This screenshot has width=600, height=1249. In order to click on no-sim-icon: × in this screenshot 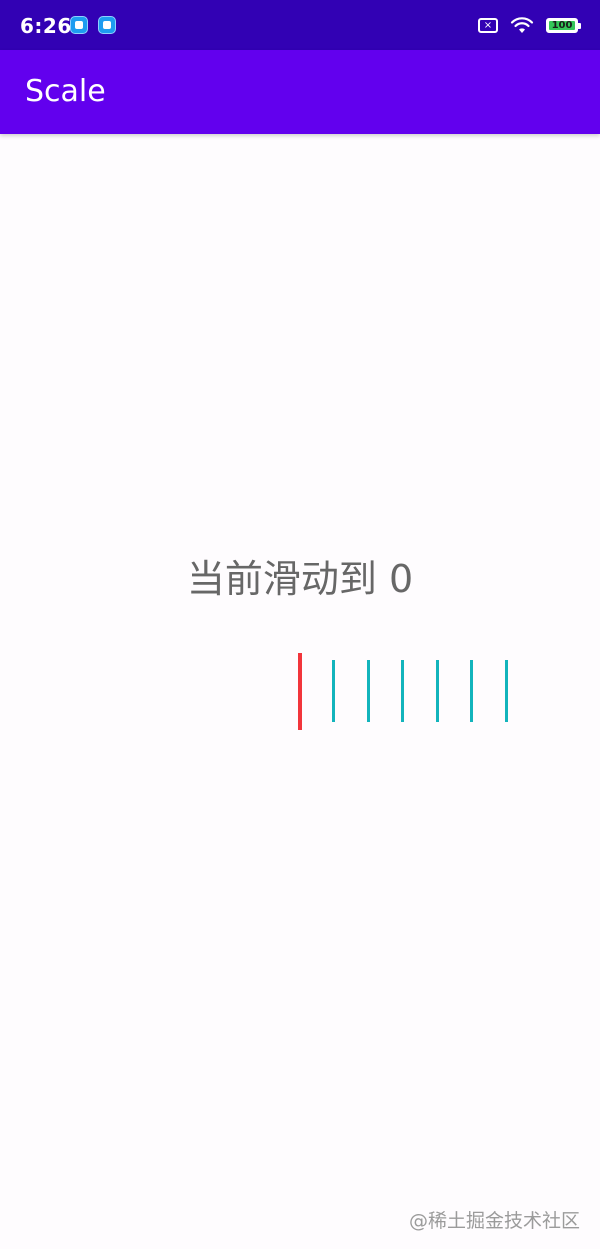, I will do `click(488, 25)`.